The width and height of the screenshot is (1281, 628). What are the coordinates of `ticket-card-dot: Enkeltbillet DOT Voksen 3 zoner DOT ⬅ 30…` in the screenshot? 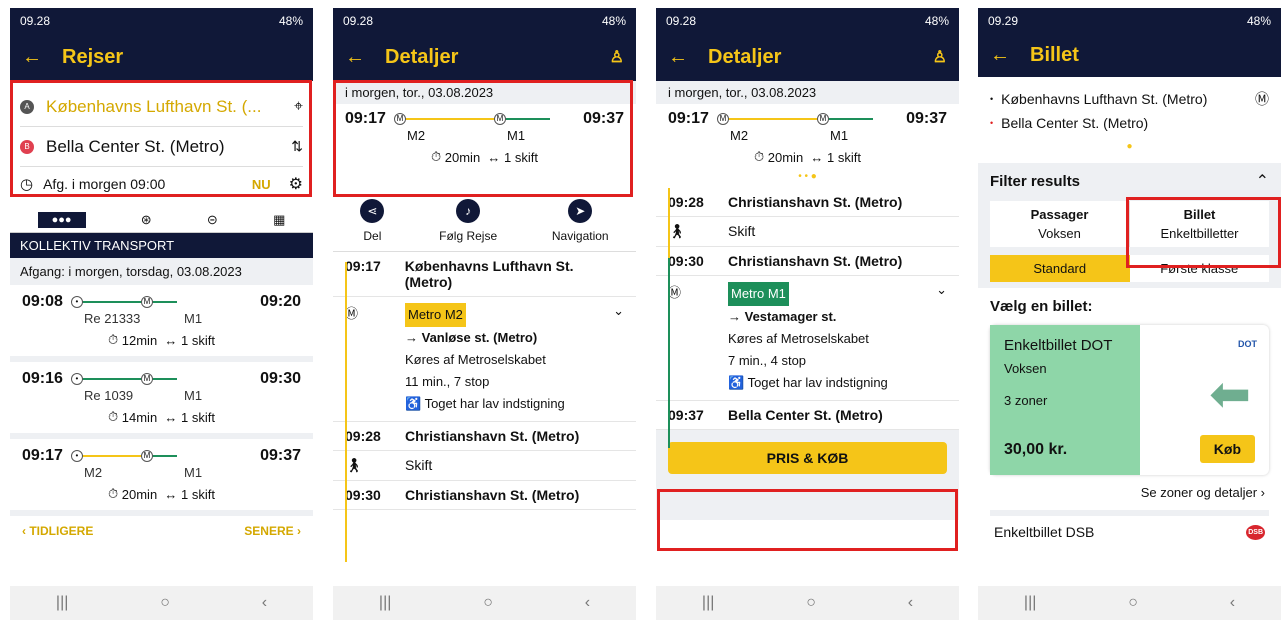 It's located at (1129, 400).